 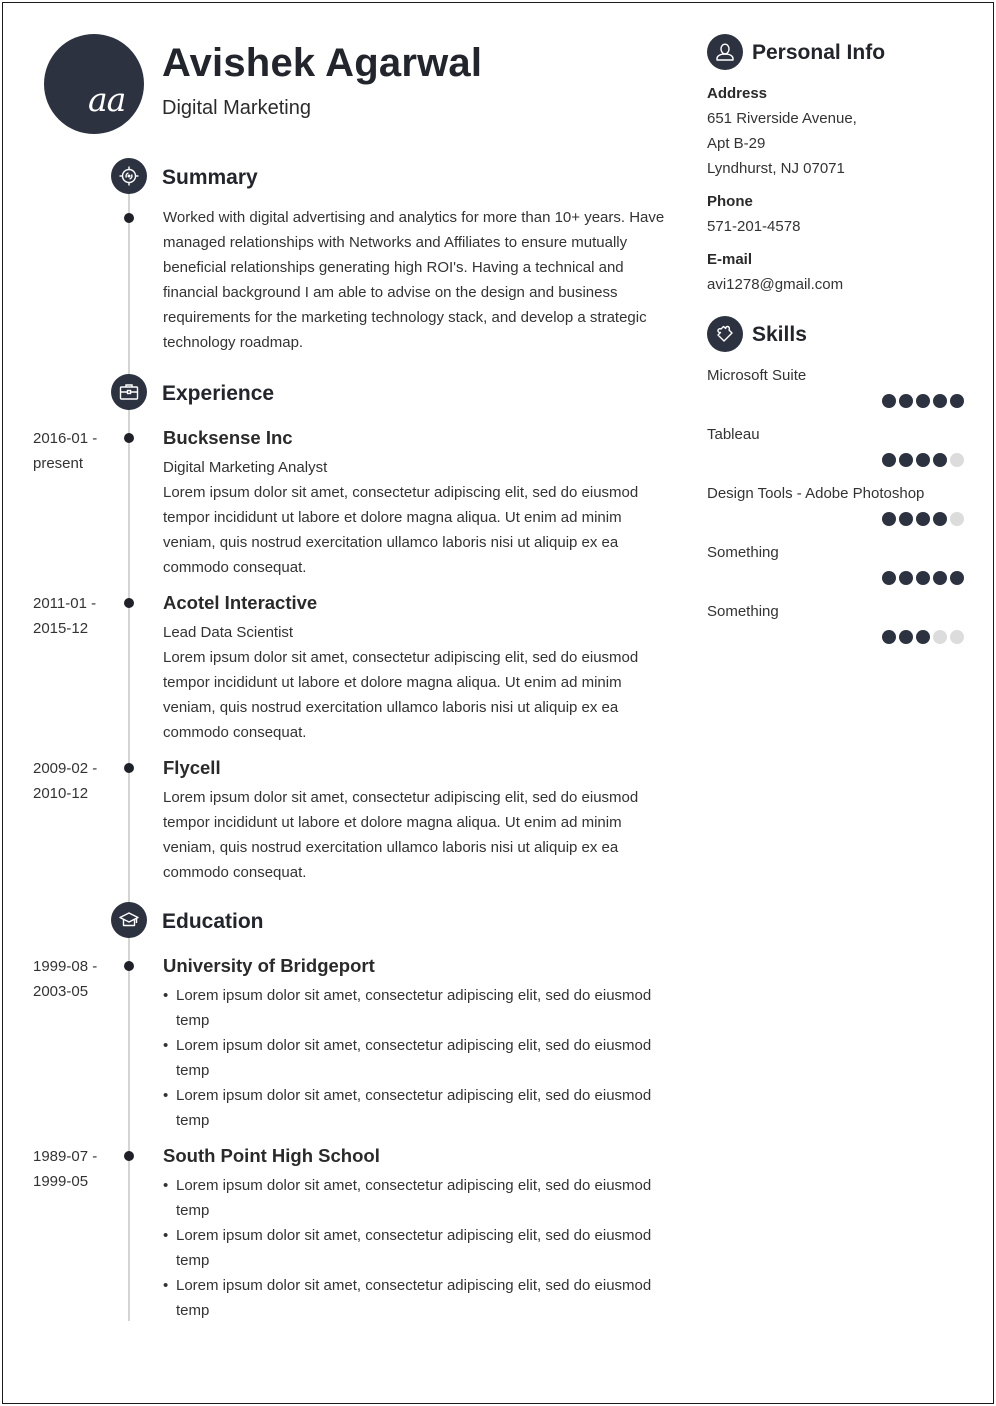 What do you see at coordinates (129, 920) in the screenshot?
I see `graduation-cap-icon` at bounding box center [129, 920].